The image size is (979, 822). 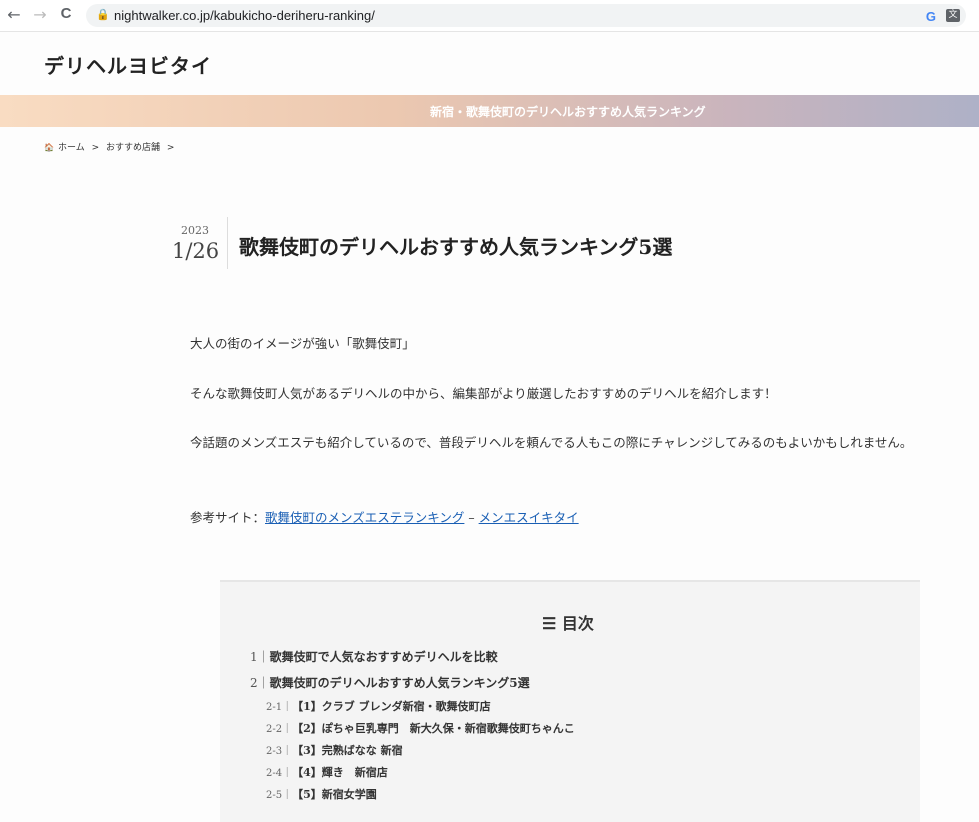 I want to click on toc-subitem-2-4: 2-4｜【4】輝き 新宿店, so click(x=327, y=772).